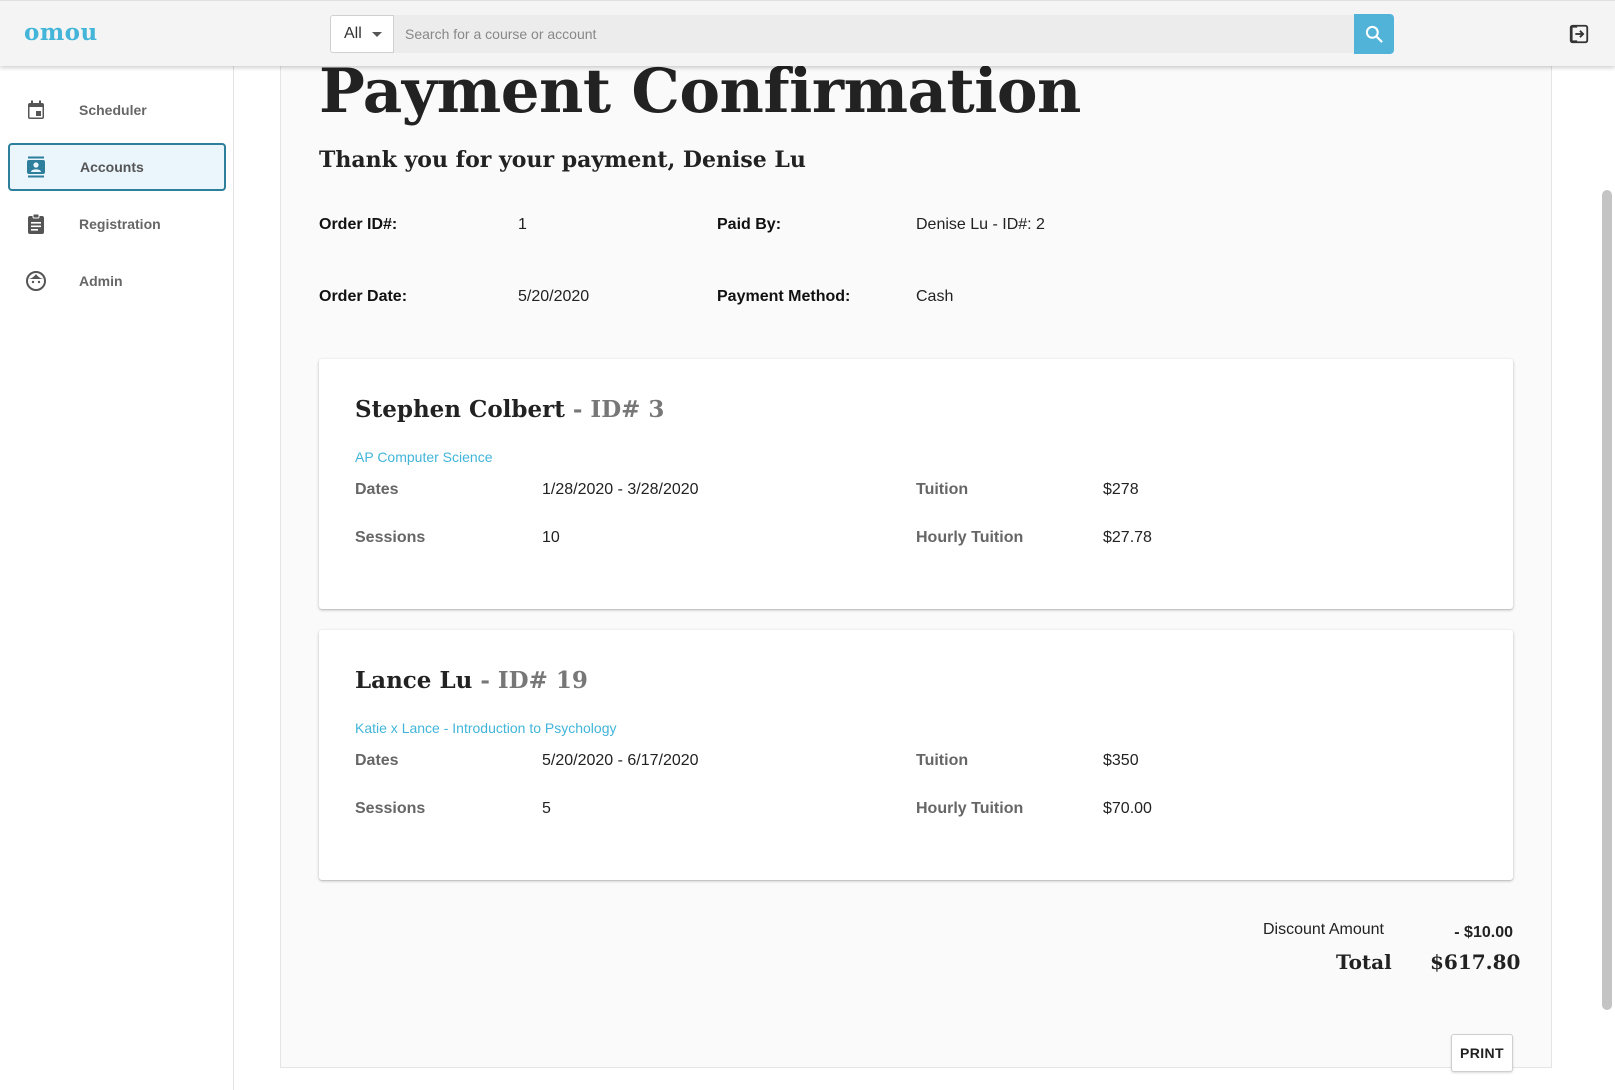 This screenshot has width=1615, height=1090. Describe the element at coordinates (1121, 489) in the screenshot. I see `tuition-value: $278` at that location.